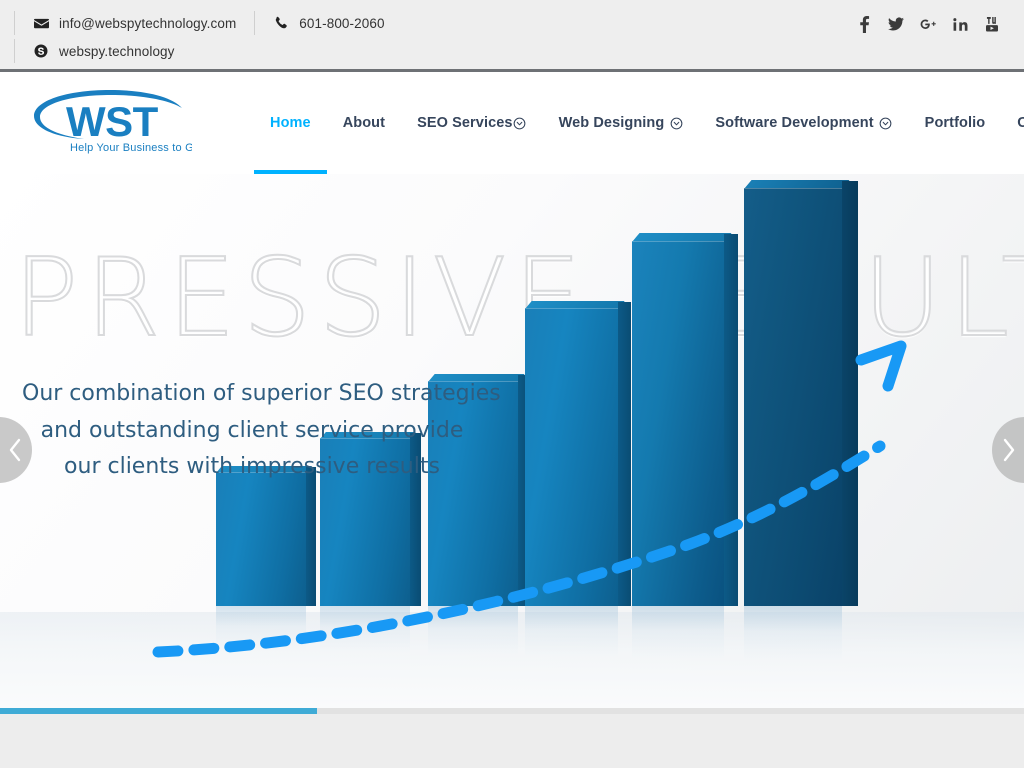 The height and width of the screenshot is (768, 1024). I want to click on social-links, so click(928, 24).